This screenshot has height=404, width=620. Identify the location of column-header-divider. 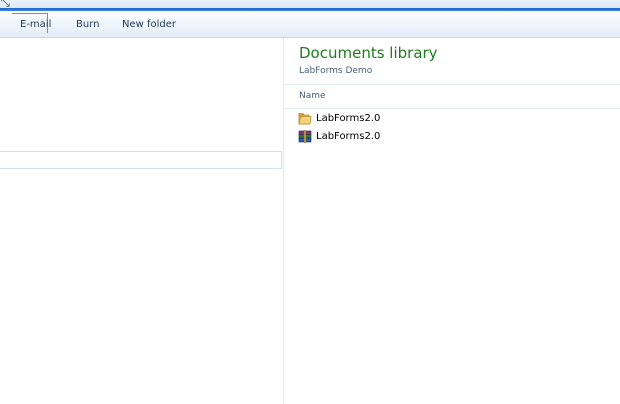
(452, 108).